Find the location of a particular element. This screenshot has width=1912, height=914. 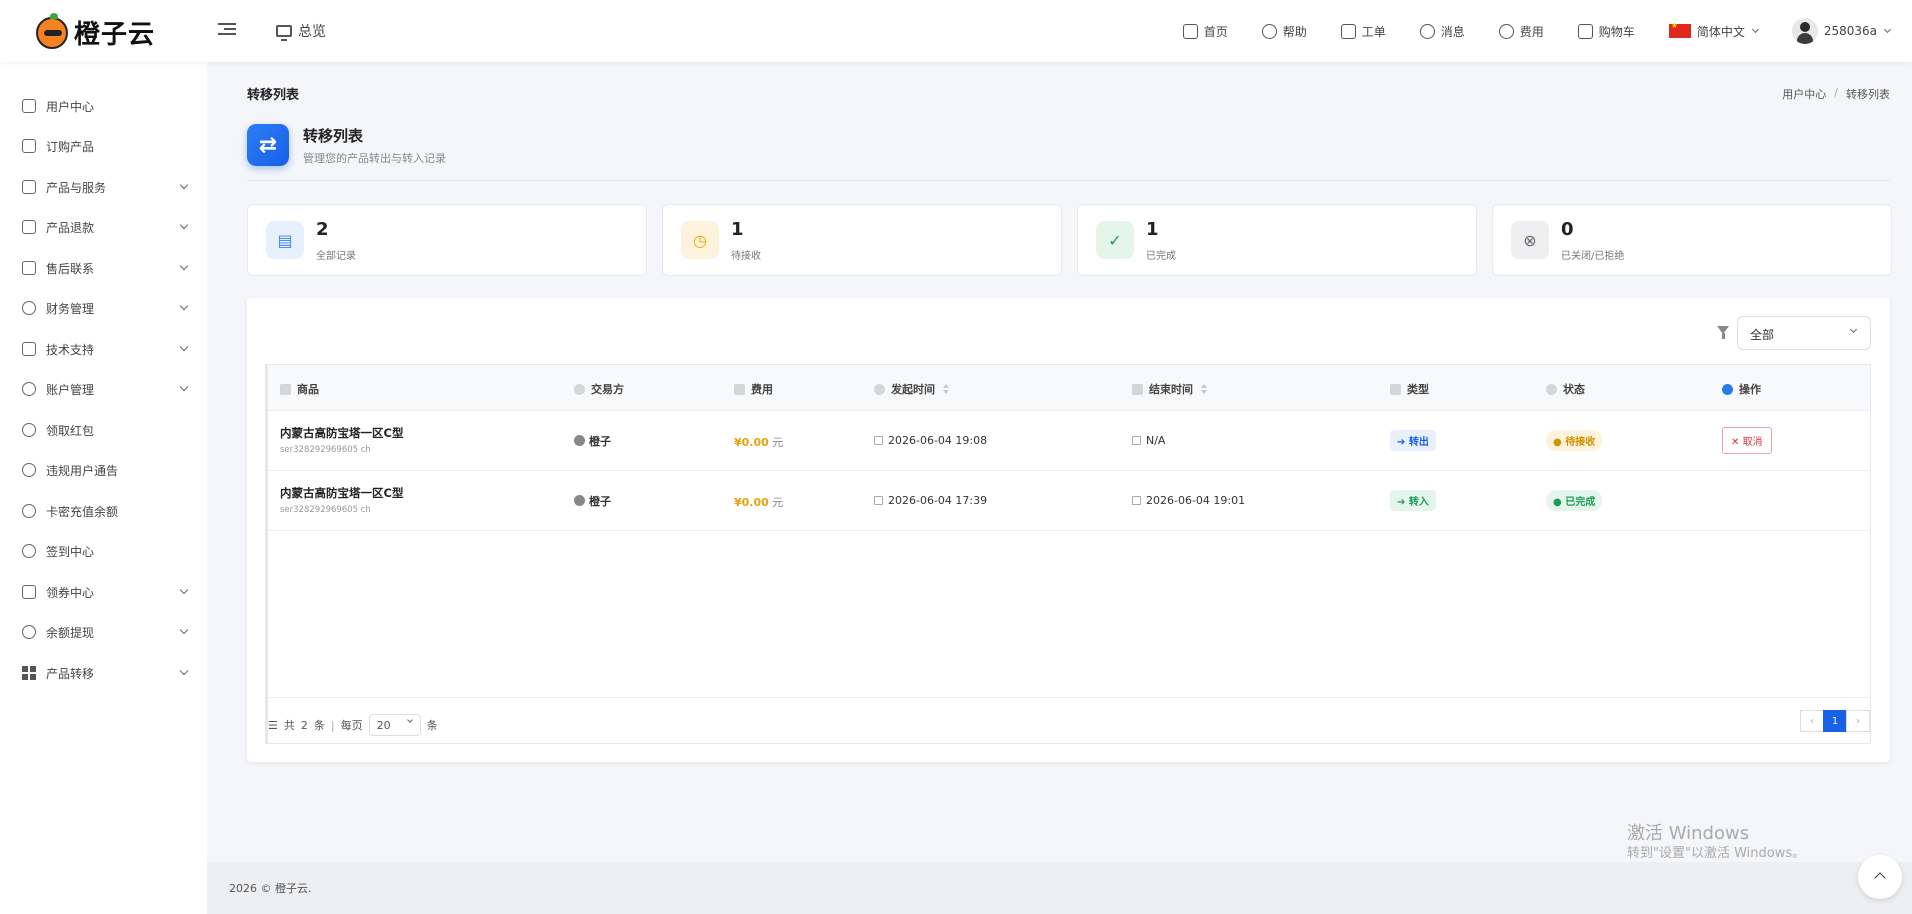

stat-card-pending: ◷ 1 待接收 is located at coordinates (862, 240).